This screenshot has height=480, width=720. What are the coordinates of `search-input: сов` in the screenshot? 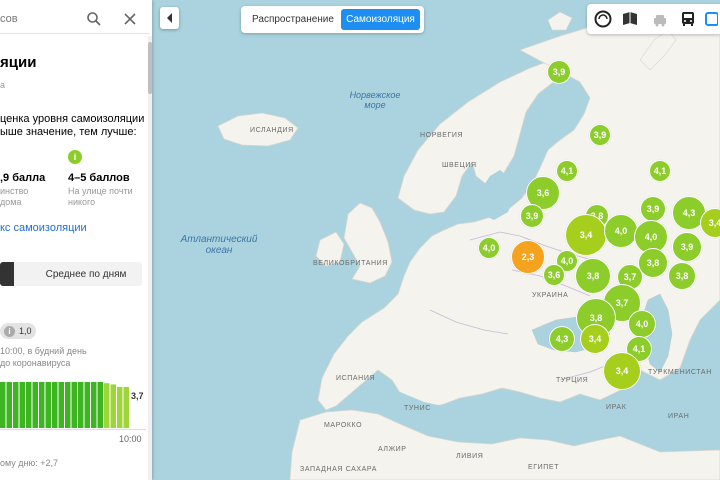 It's located at (9, 19).